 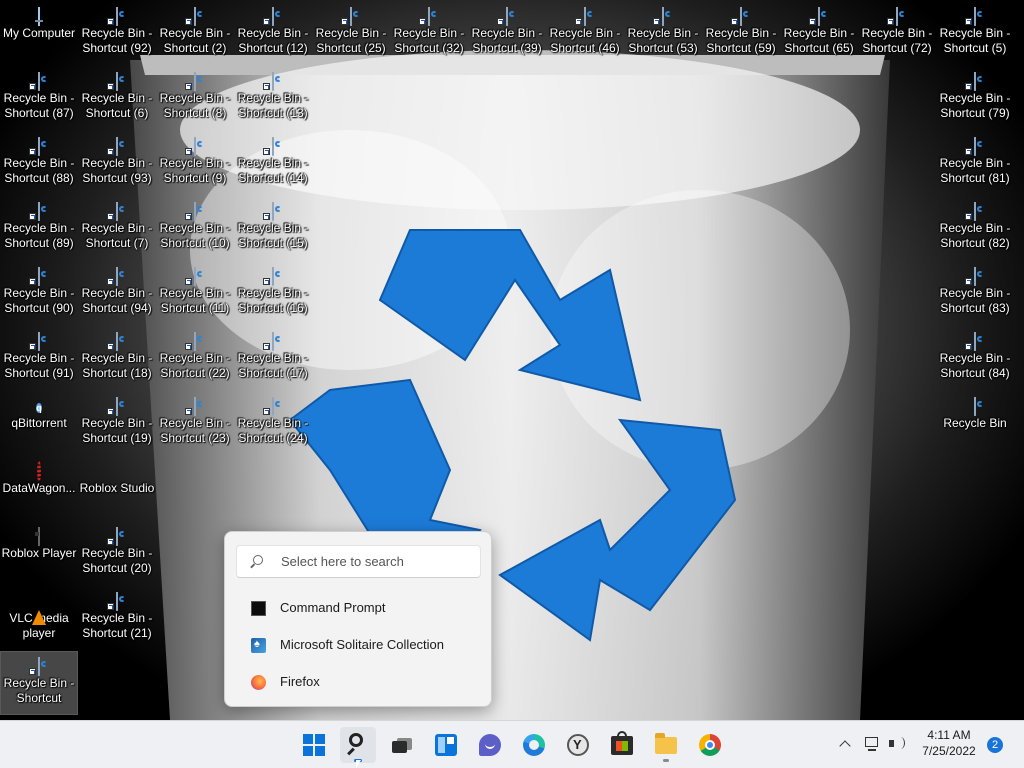 I want to click on desktop-icon-label: Roblox Player, so click(x=39, y=553).